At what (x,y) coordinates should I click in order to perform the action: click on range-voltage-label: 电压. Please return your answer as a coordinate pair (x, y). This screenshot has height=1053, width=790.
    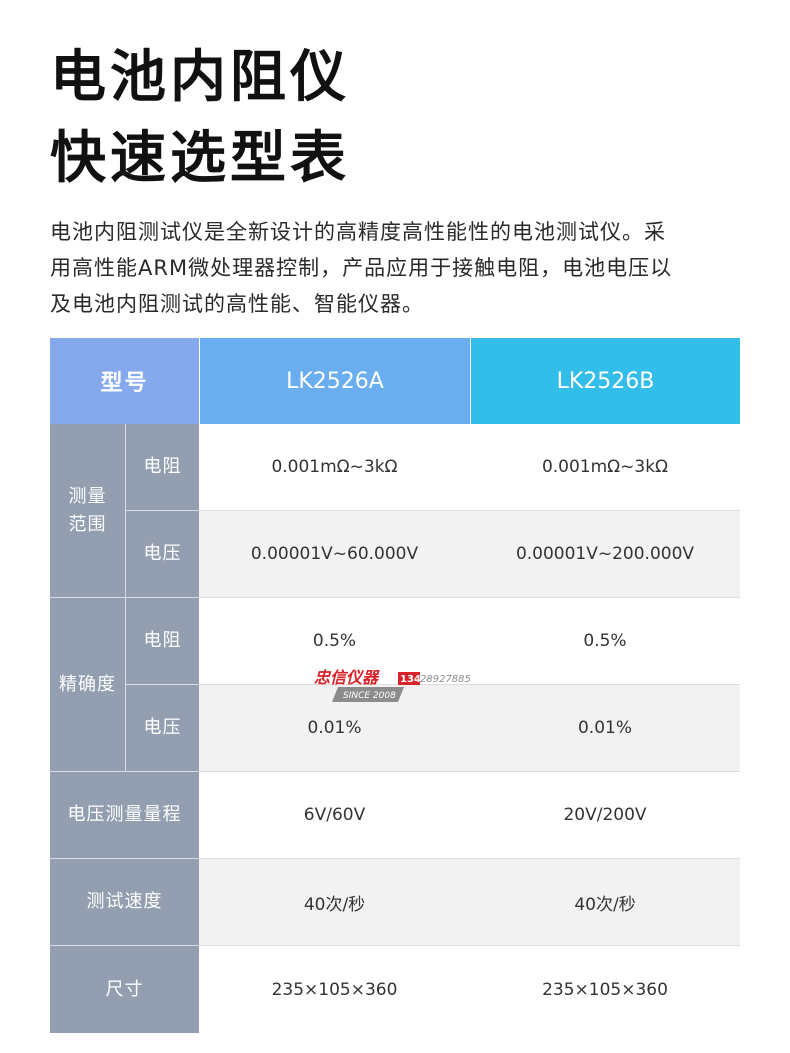
    Looking at the image, I should click on (162, 554).